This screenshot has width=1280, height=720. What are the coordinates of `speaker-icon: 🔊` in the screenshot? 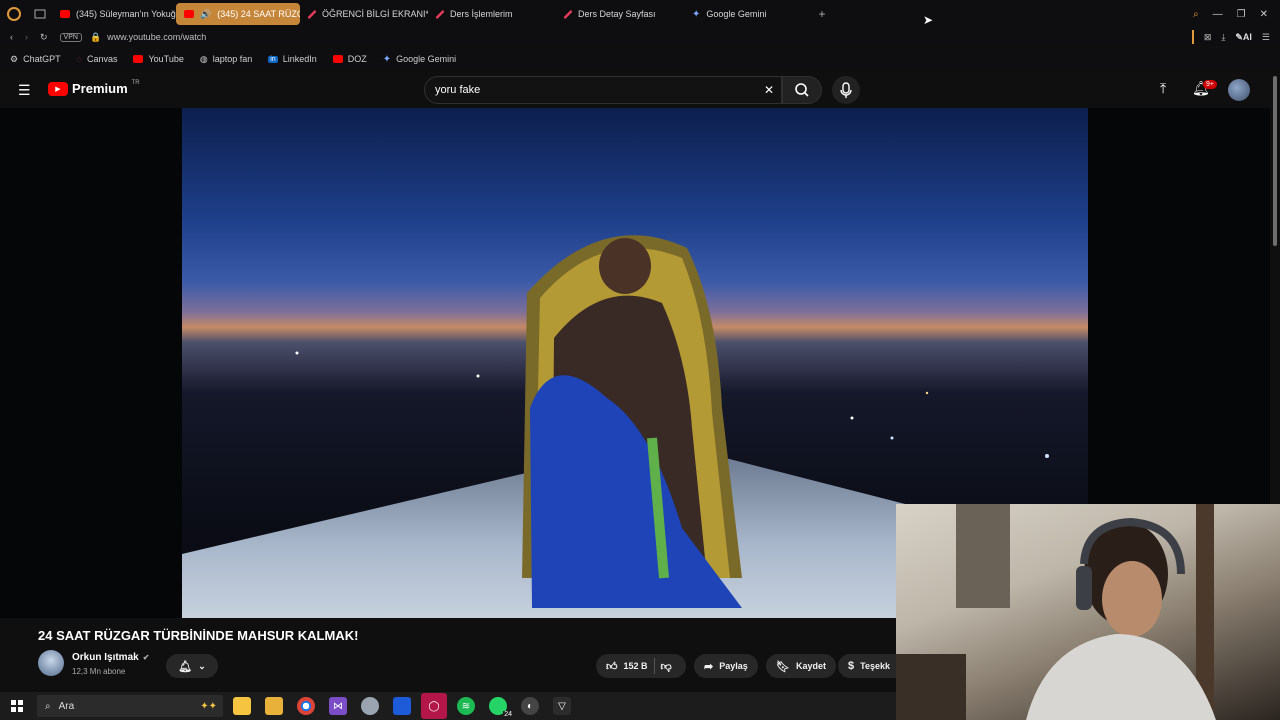 It's located at (206, 13).